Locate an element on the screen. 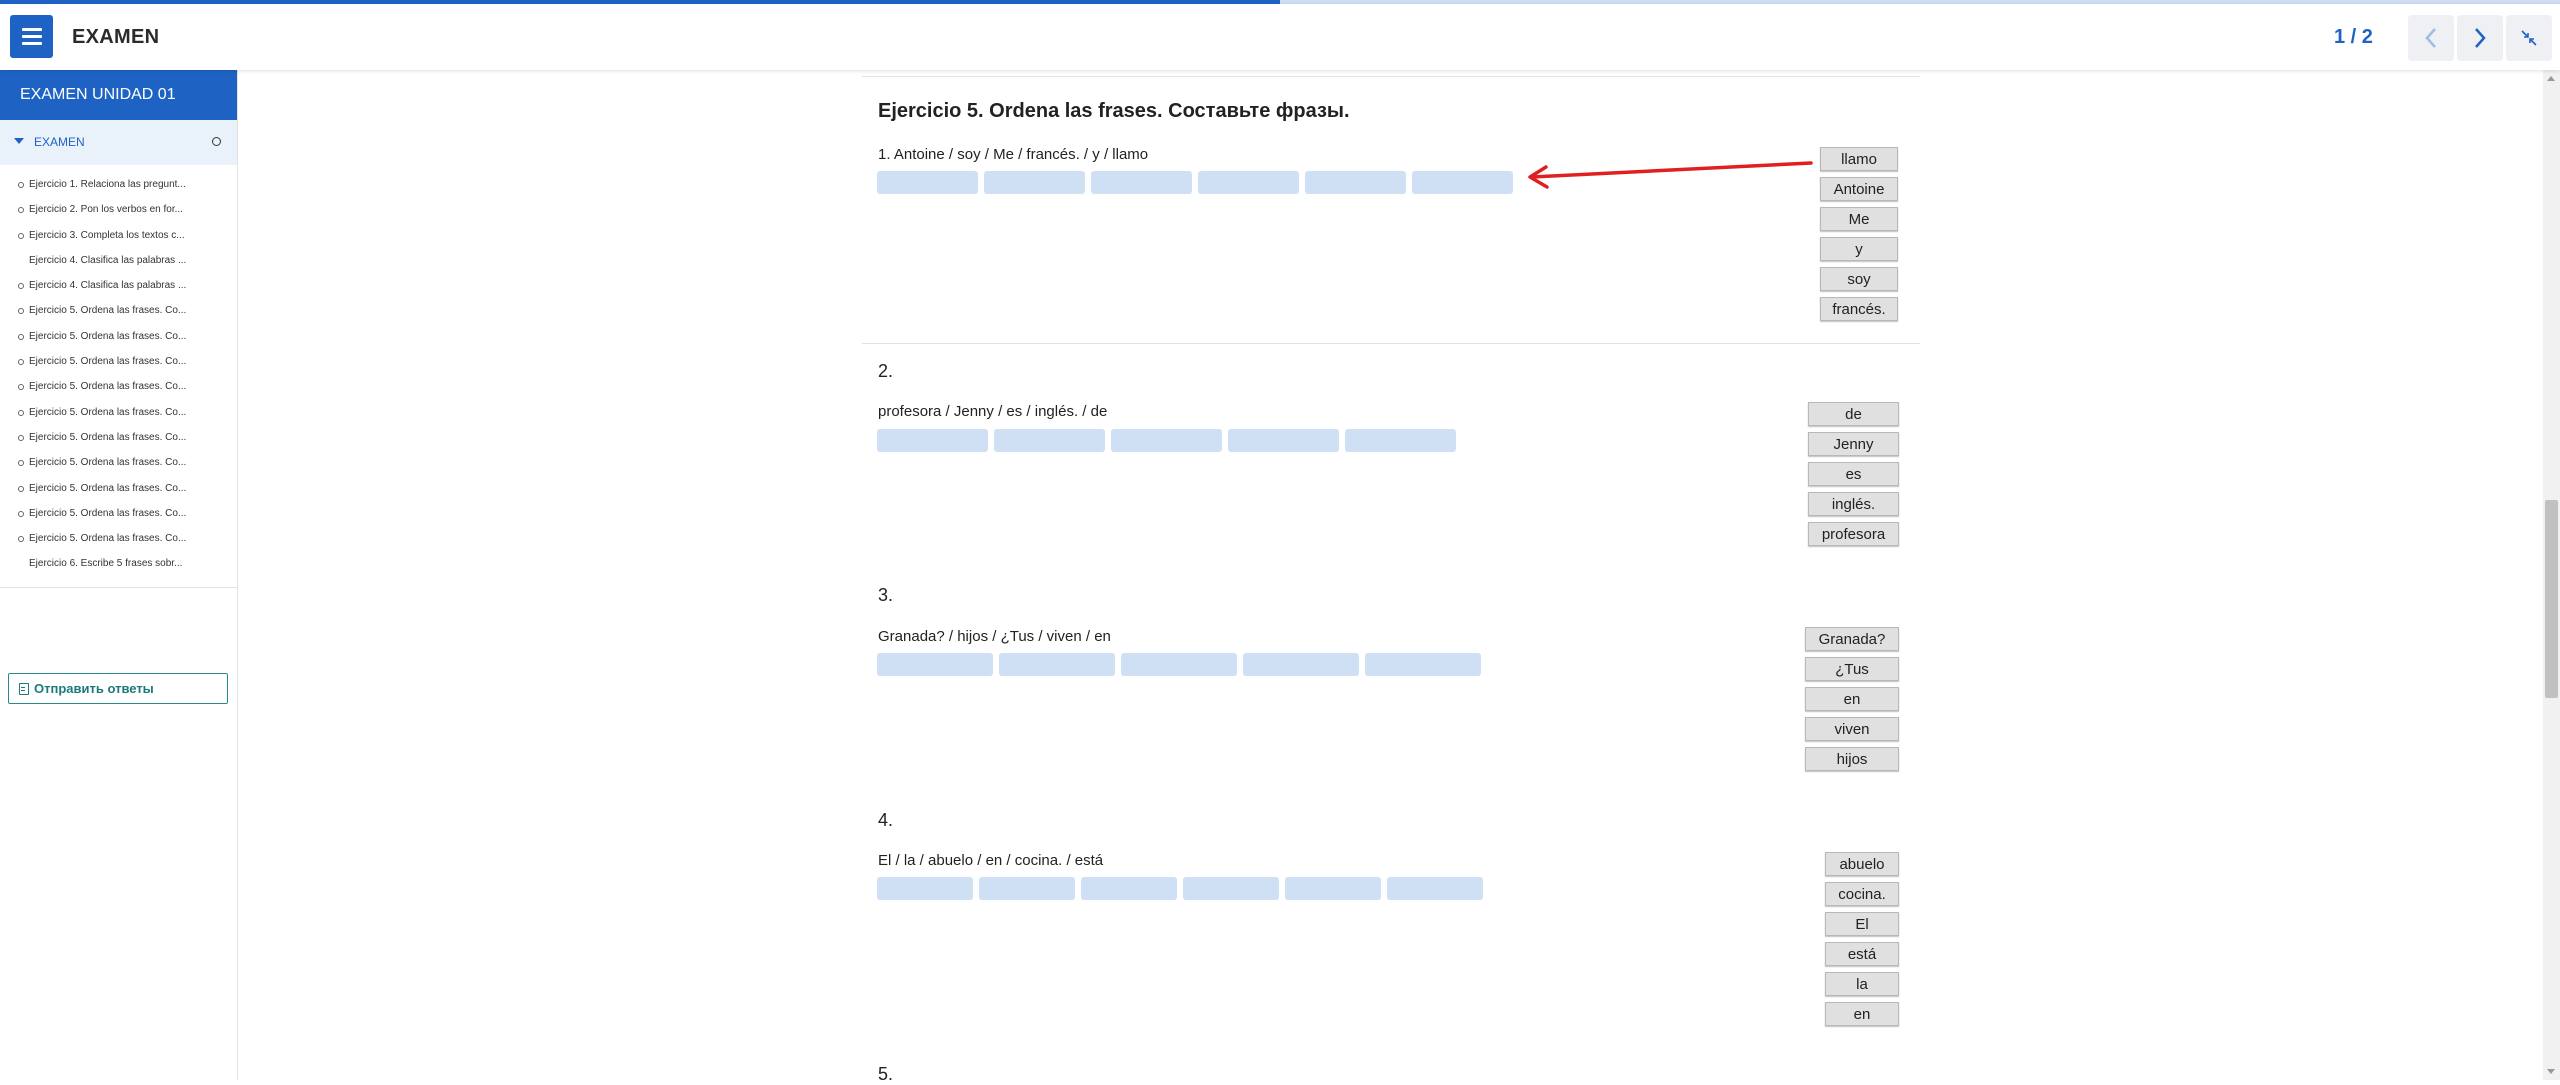 The height and width of the screenshot is (1085, 2560). word-chip: Antoine is located at coordinates (1859, 189).